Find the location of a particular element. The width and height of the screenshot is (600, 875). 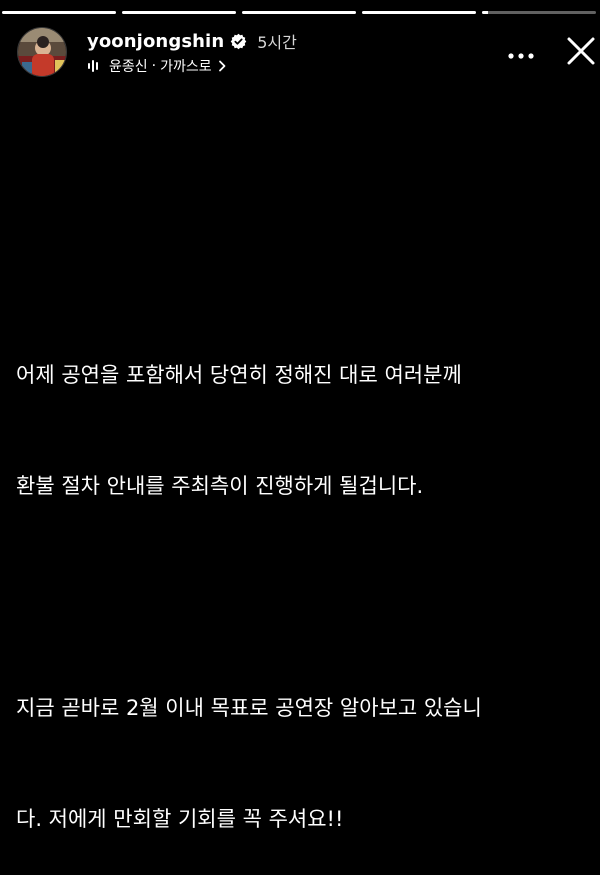

more-dots-icon is located at coordinates (521, 53).